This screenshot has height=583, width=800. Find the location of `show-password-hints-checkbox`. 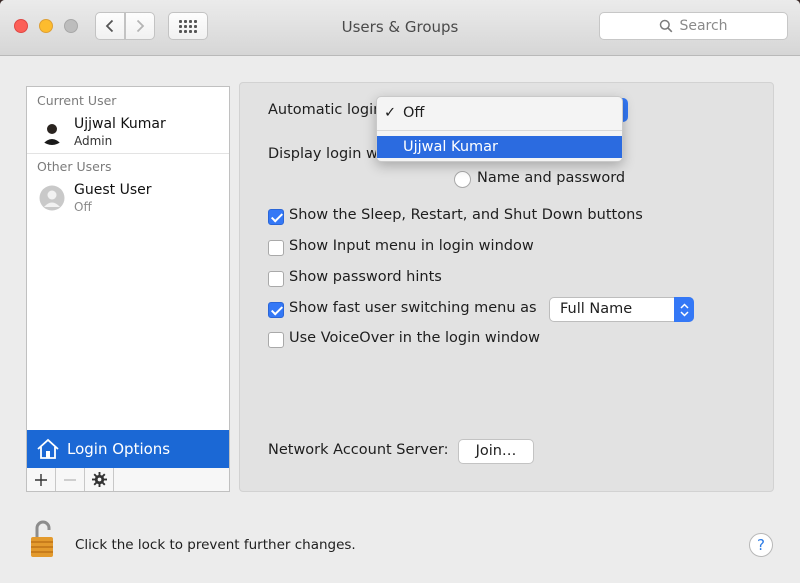

show-password-hints-checkbox is located at coordinates (276, 279).